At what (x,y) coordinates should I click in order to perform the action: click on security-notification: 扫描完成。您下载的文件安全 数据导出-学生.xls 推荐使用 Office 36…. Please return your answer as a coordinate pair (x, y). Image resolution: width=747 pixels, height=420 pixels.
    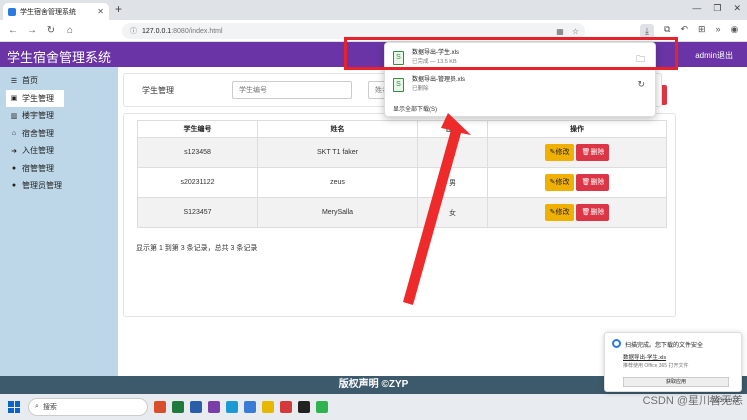
    Looking at the image, I should click on (673, 362).